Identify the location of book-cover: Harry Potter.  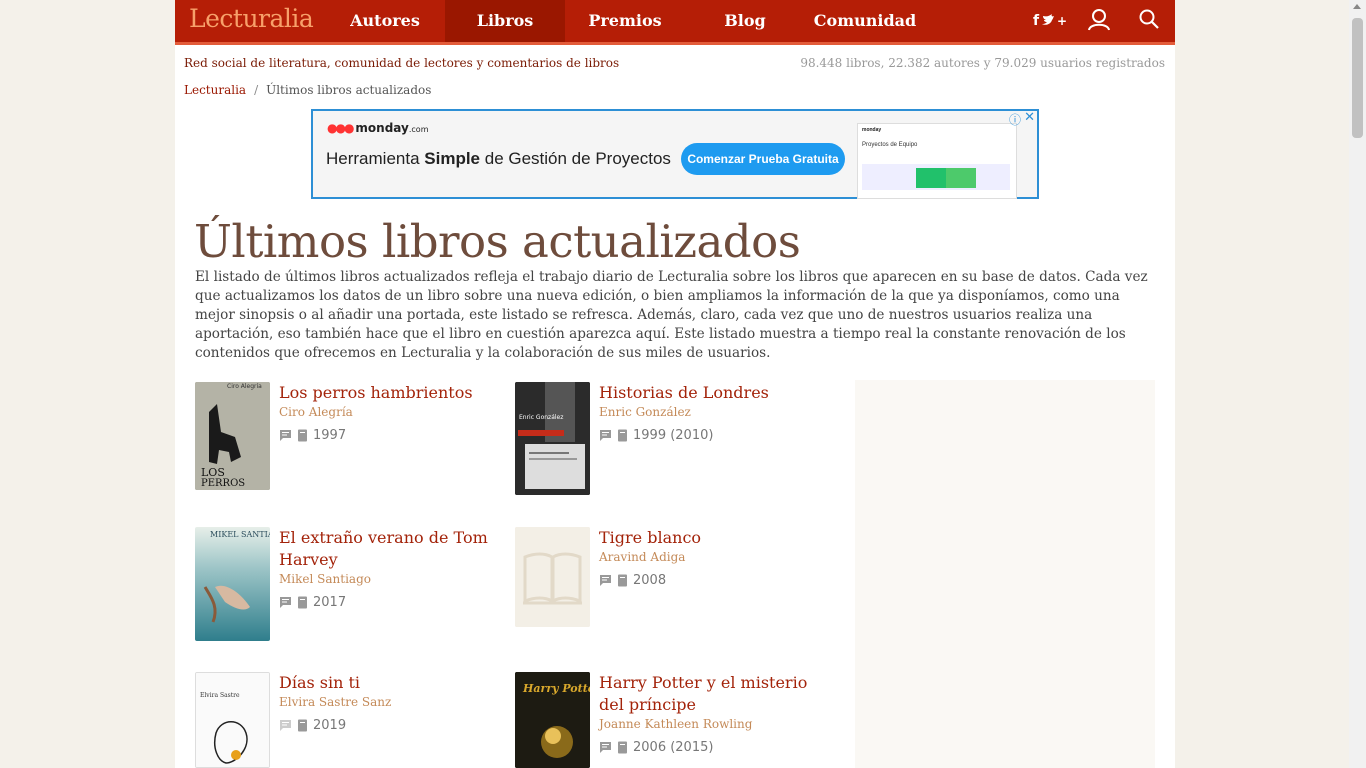
(552, 720).